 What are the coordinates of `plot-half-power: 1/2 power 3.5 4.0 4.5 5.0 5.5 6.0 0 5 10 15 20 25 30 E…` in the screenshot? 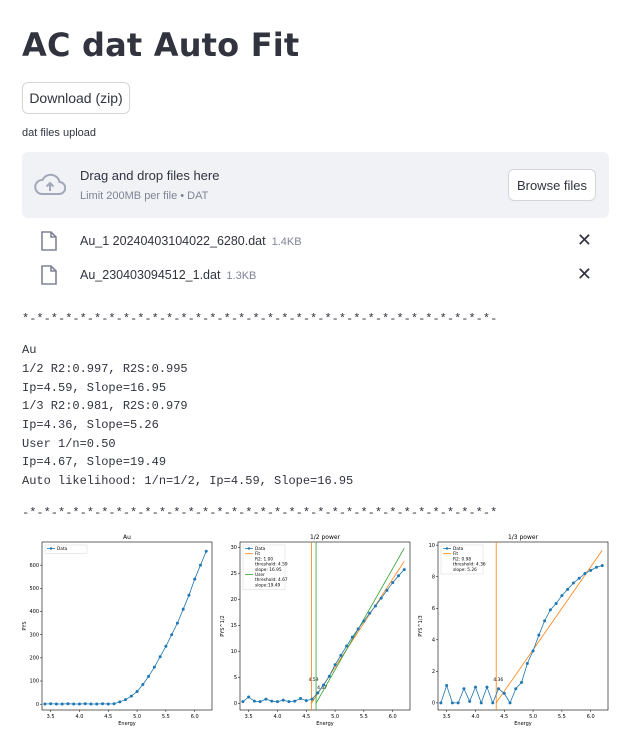 It's located at (317, 632).